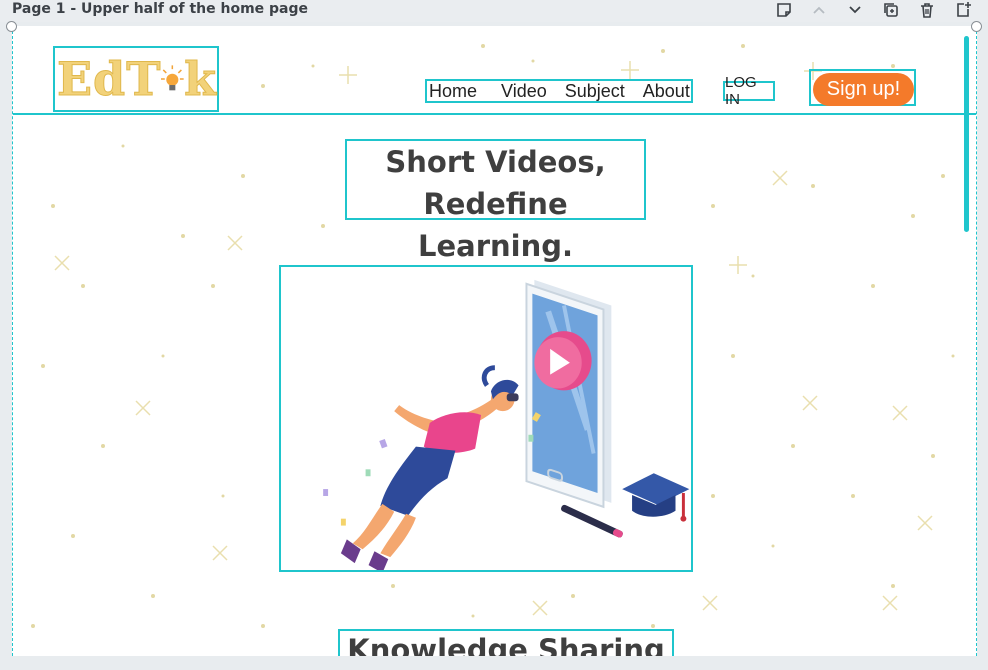  I want to click on headline-line-1: Short Videos,, so click(495, 162).